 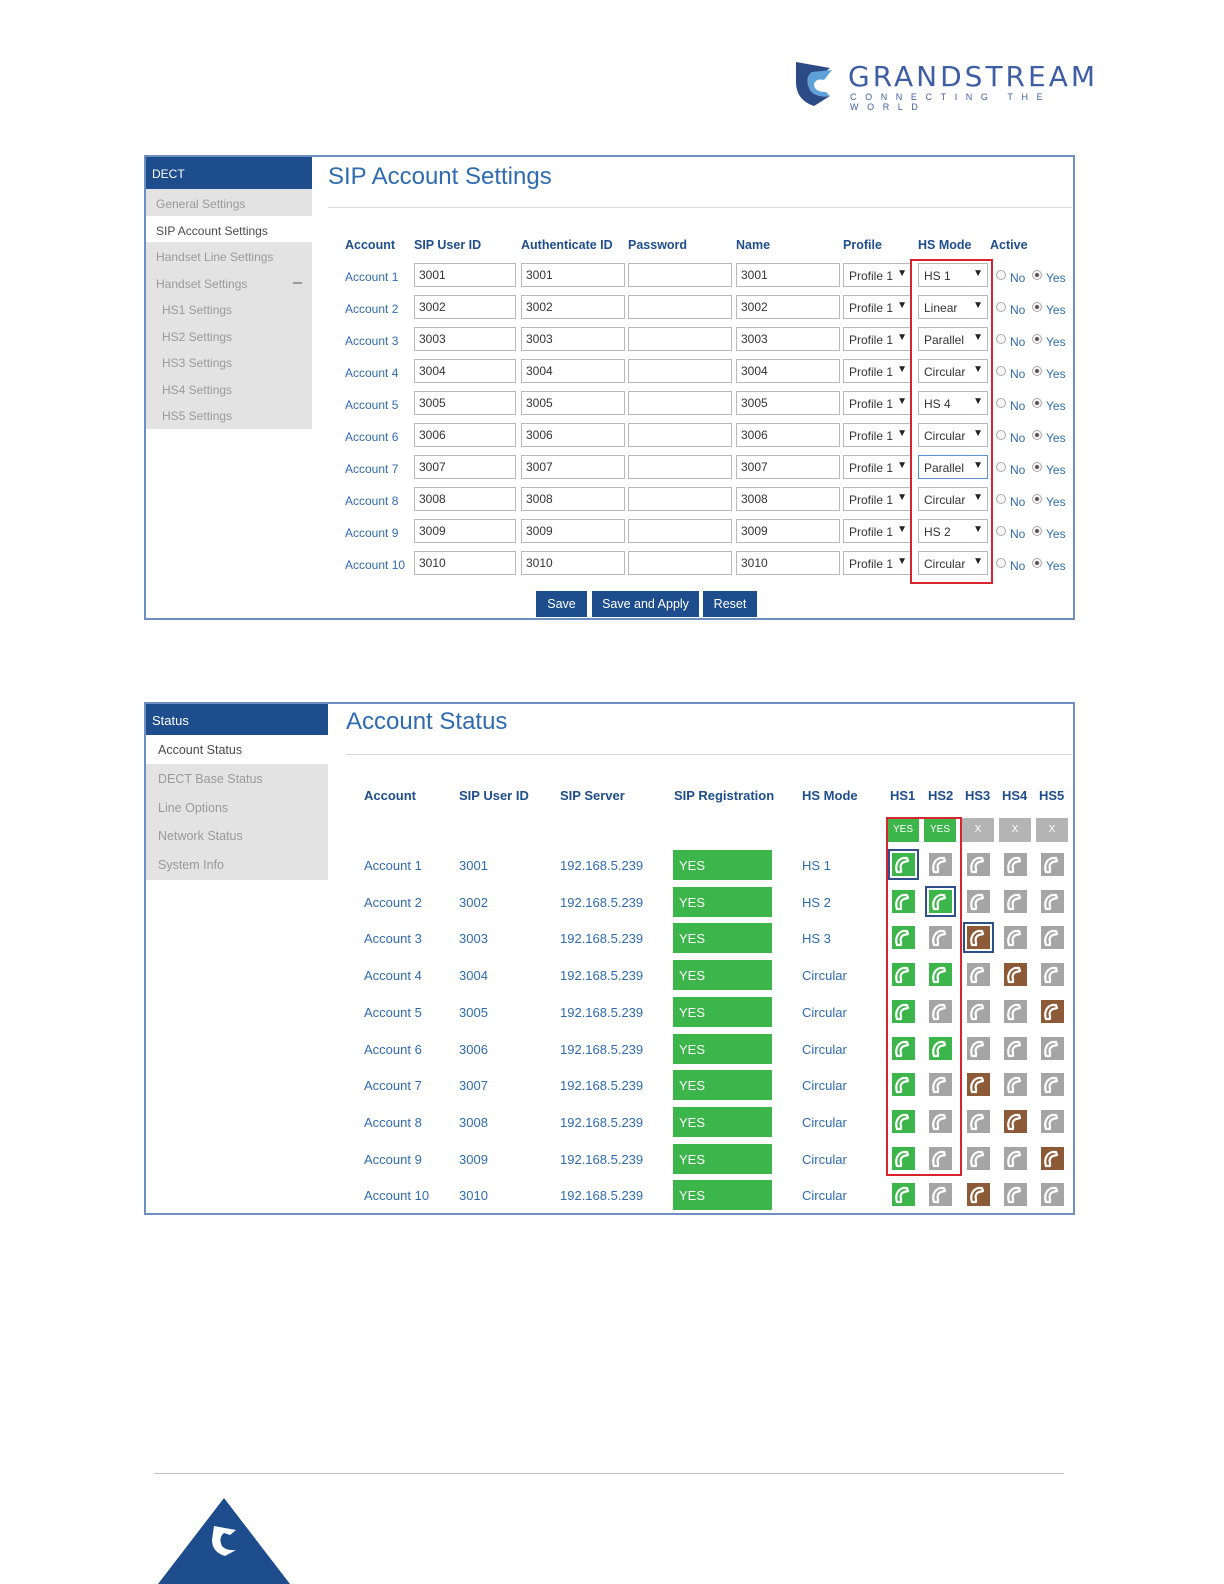 What do you see at coordinates (465, 435) in the screenshot?
I see `sip-user-id-input: 3006` at bounding box center [465, 435].